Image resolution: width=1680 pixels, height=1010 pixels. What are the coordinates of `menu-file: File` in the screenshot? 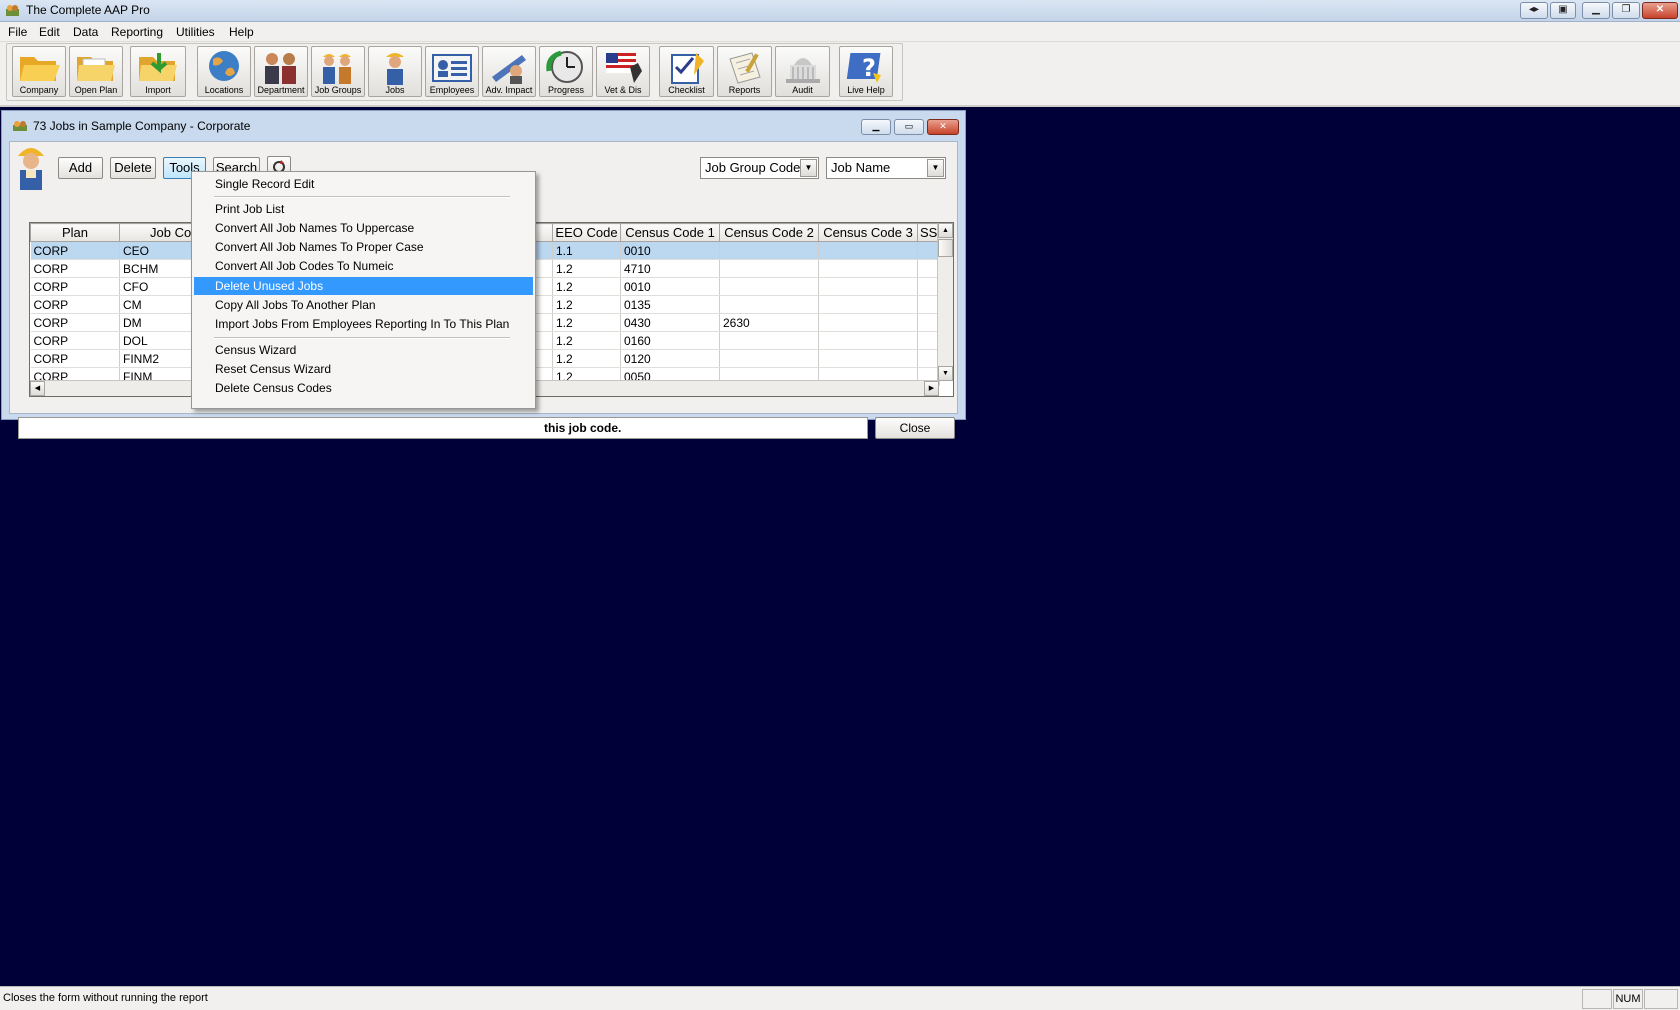 It's located at (17, 32).